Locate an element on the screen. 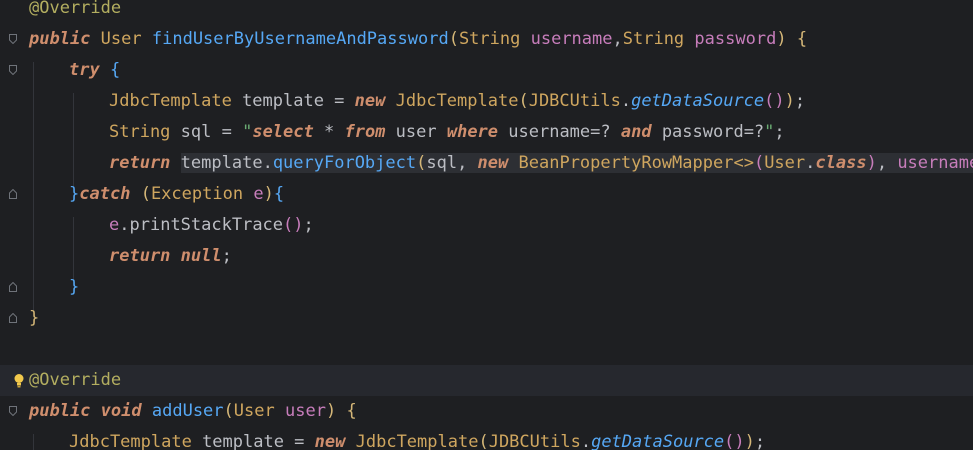 The width and height of the screenshot is (973, 450). code-line: }catch (Exception e){ is located at coordinates (486, 194).